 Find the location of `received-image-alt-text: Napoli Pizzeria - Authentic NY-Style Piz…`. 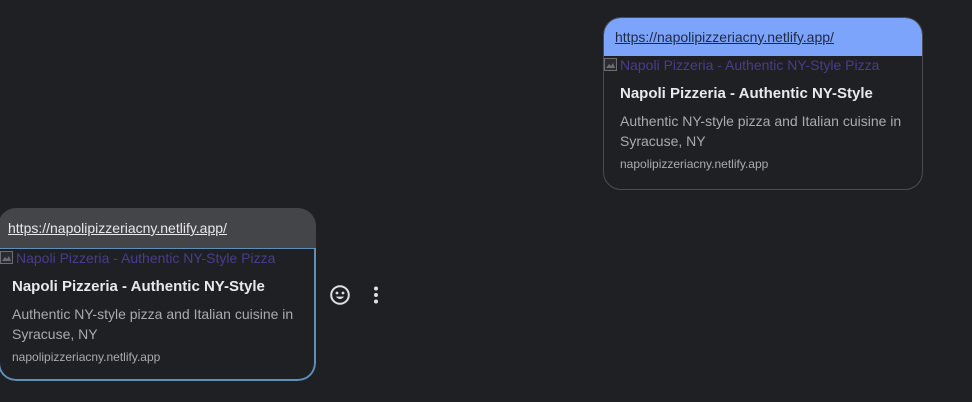

received-image-alt-text: Napoli Pizzeria - Authentic NY-Style Piz… is located at coordinates (146, 257).